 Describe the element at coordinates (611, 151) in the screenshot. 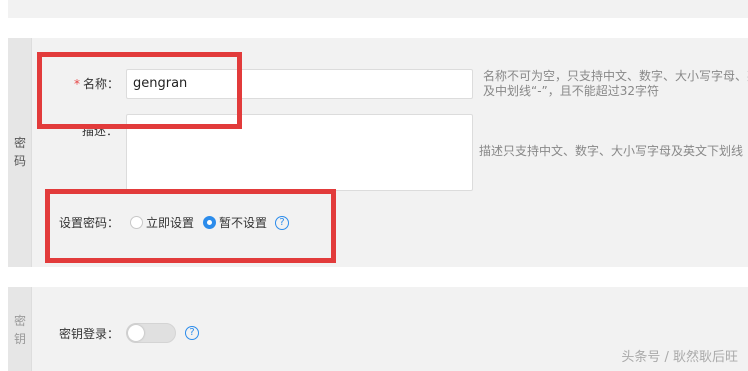

I see `description-help-text: 描述只支持中文、数字、大小写字母及英文下划线` at that location.